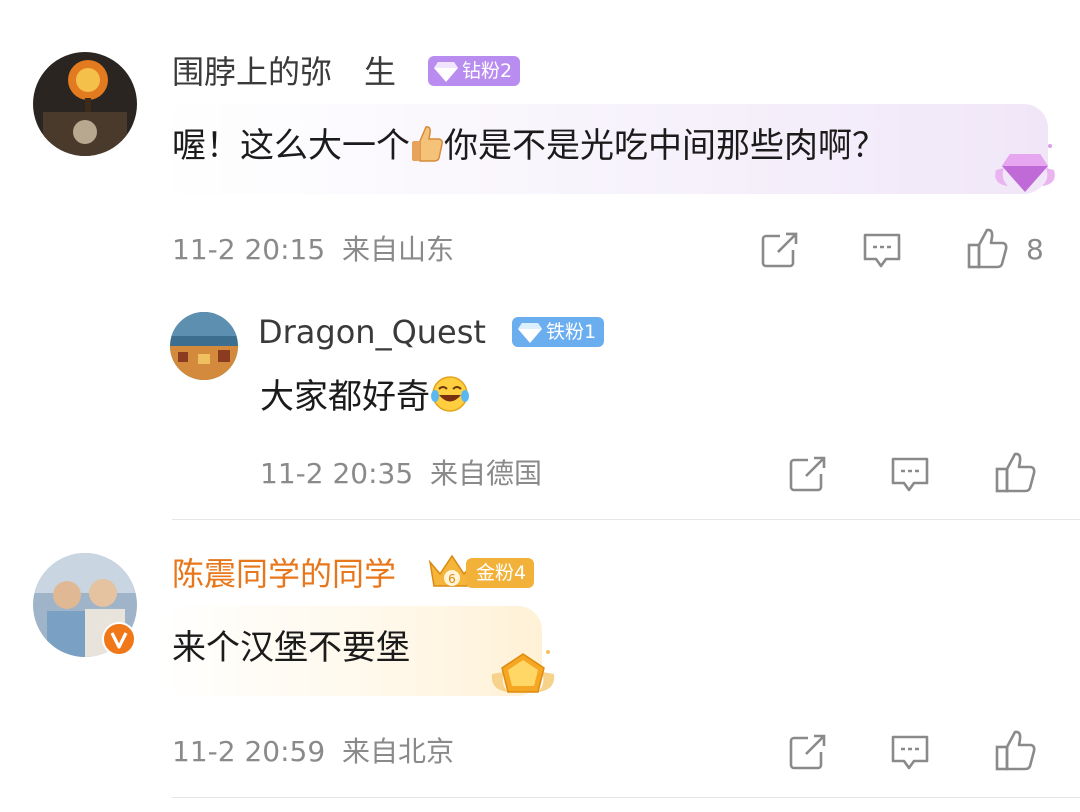 Image resolution: width=1080 pixels, height=812 pixels. What do you see at coordinates (450, 394) in the screenshot?
I see `laughing-tears-emoji-icon` at bounding box center [450, 394].